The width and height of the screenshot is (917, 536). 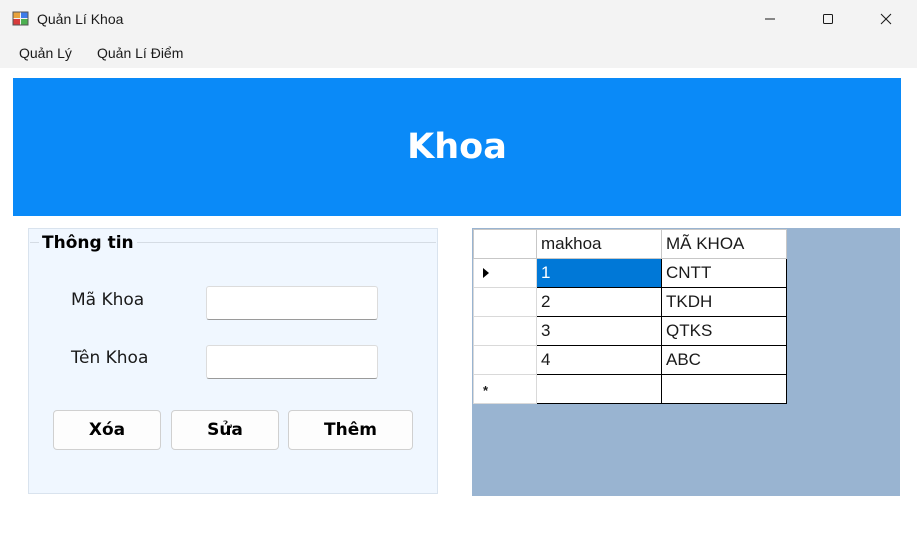 I want to click on maximize-button, so click(x=828, y=19).